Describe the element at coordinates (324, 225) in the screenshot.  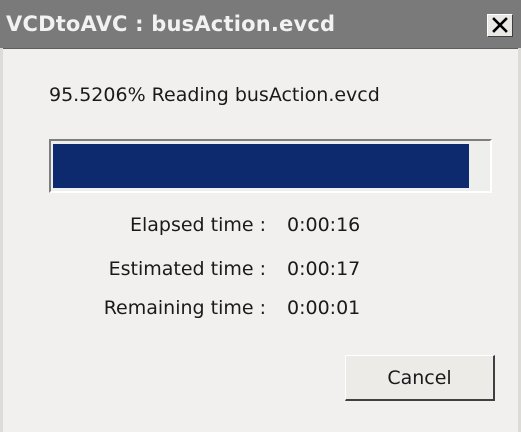
I see `elapsed-time-value: 0:00:16` at that location.